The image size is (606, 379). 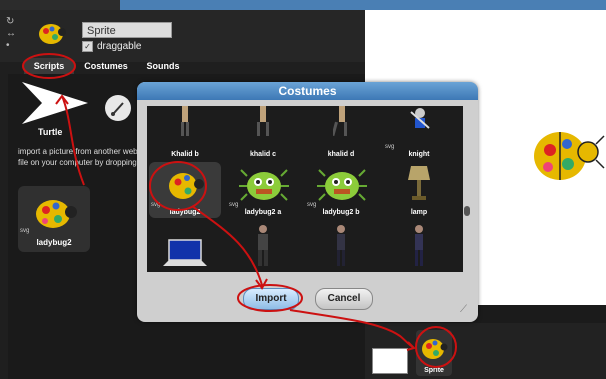 I want to click on tab-scripts: Scripts, so click(x=49, y=66).